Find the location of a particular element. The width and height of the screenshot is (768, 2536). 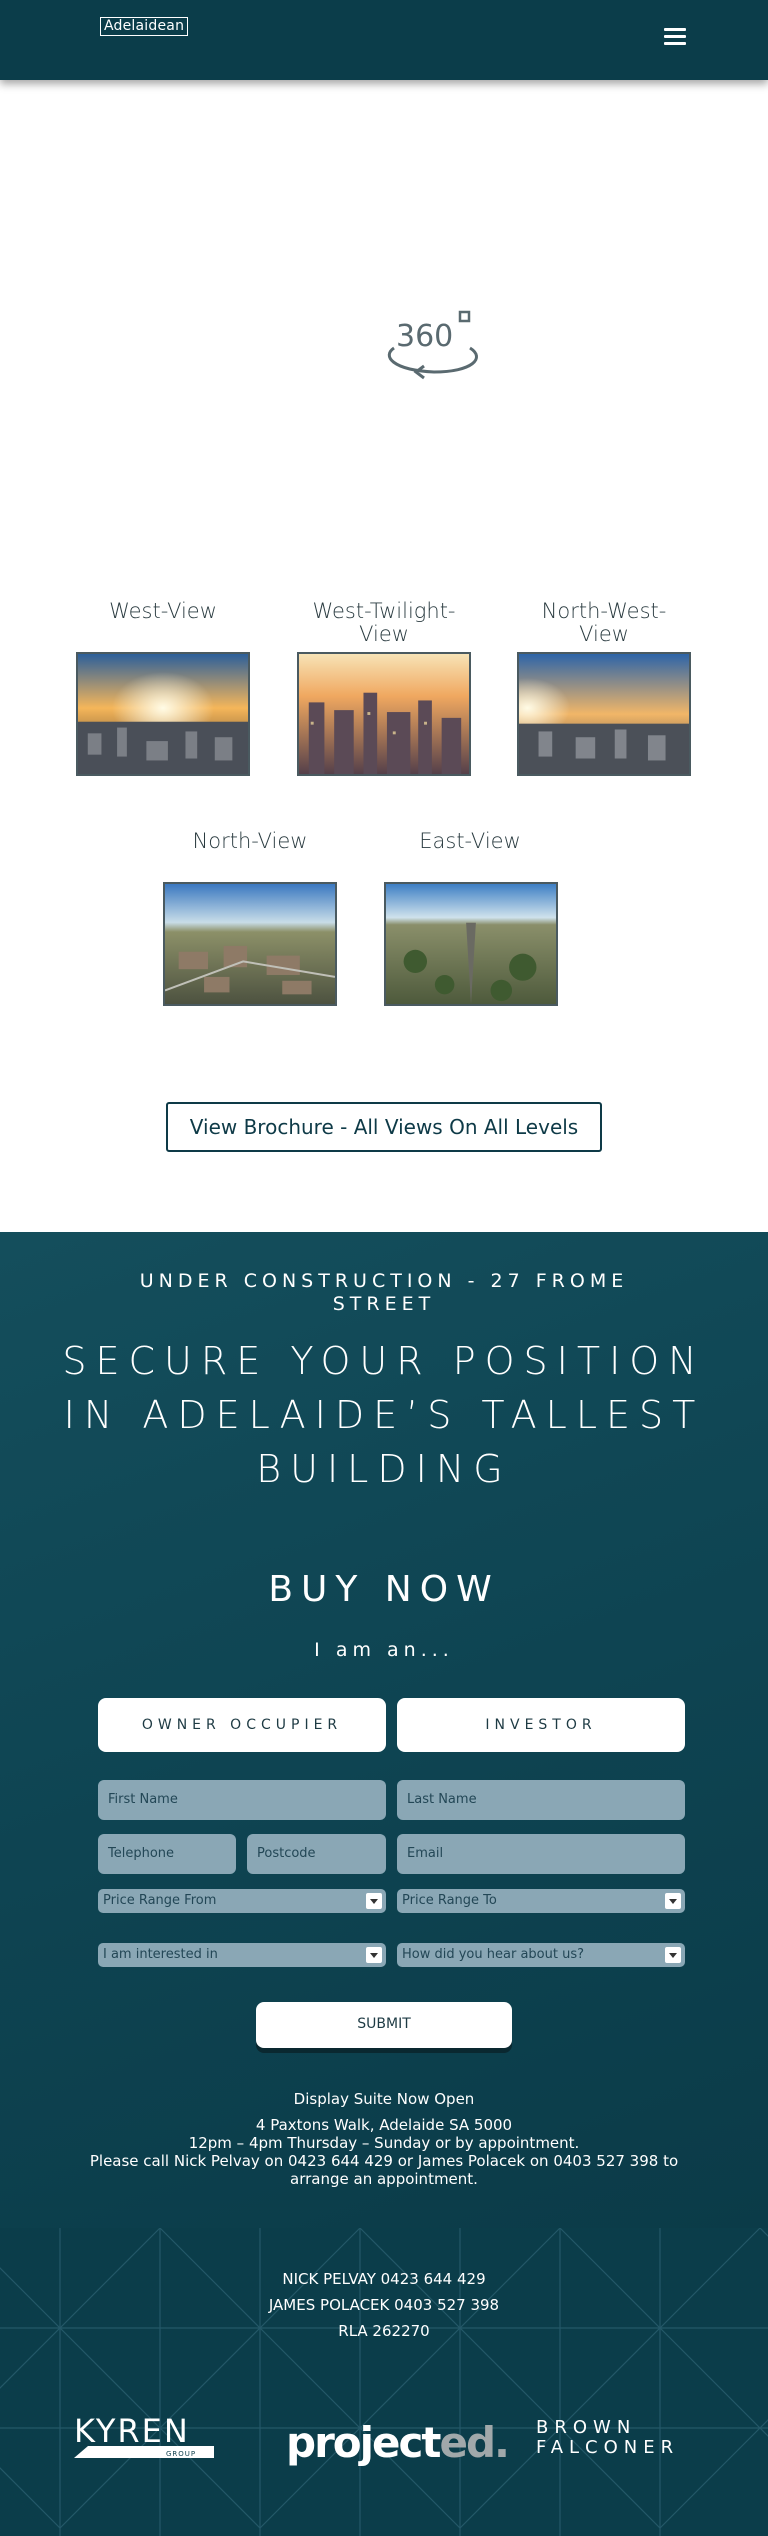

contact-nick: NICK PELVAY 0423 644 429 is located at coordinates (384, 2279).